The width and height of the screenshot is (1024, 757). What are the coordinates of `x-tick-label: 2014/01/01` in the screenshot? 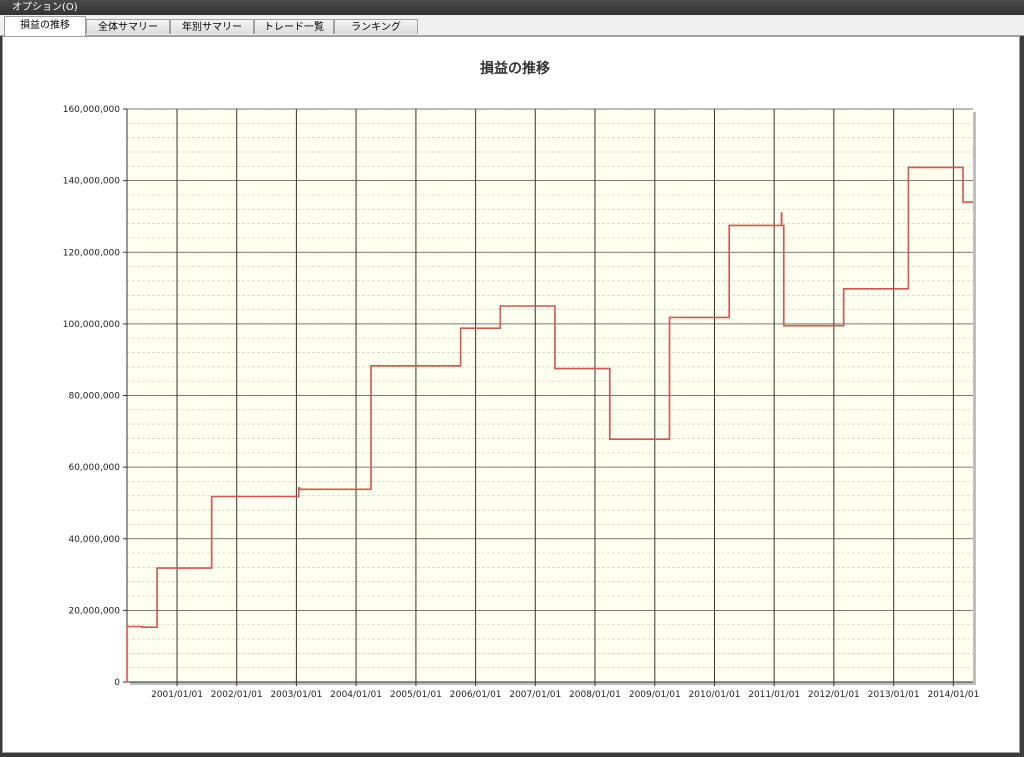 It's located at (953, 695).